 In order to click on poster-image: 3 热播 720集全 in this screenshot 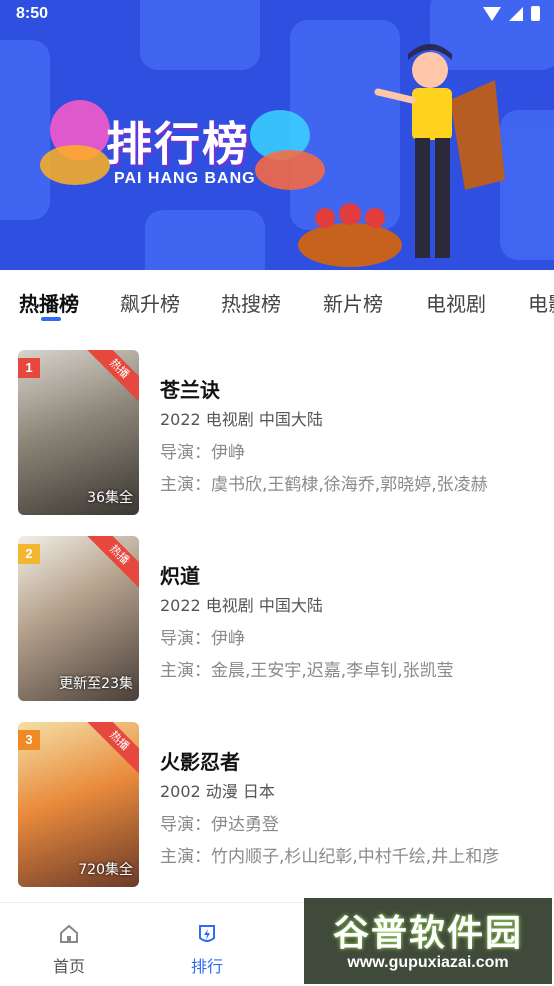, I will do `click(78, 804)`.